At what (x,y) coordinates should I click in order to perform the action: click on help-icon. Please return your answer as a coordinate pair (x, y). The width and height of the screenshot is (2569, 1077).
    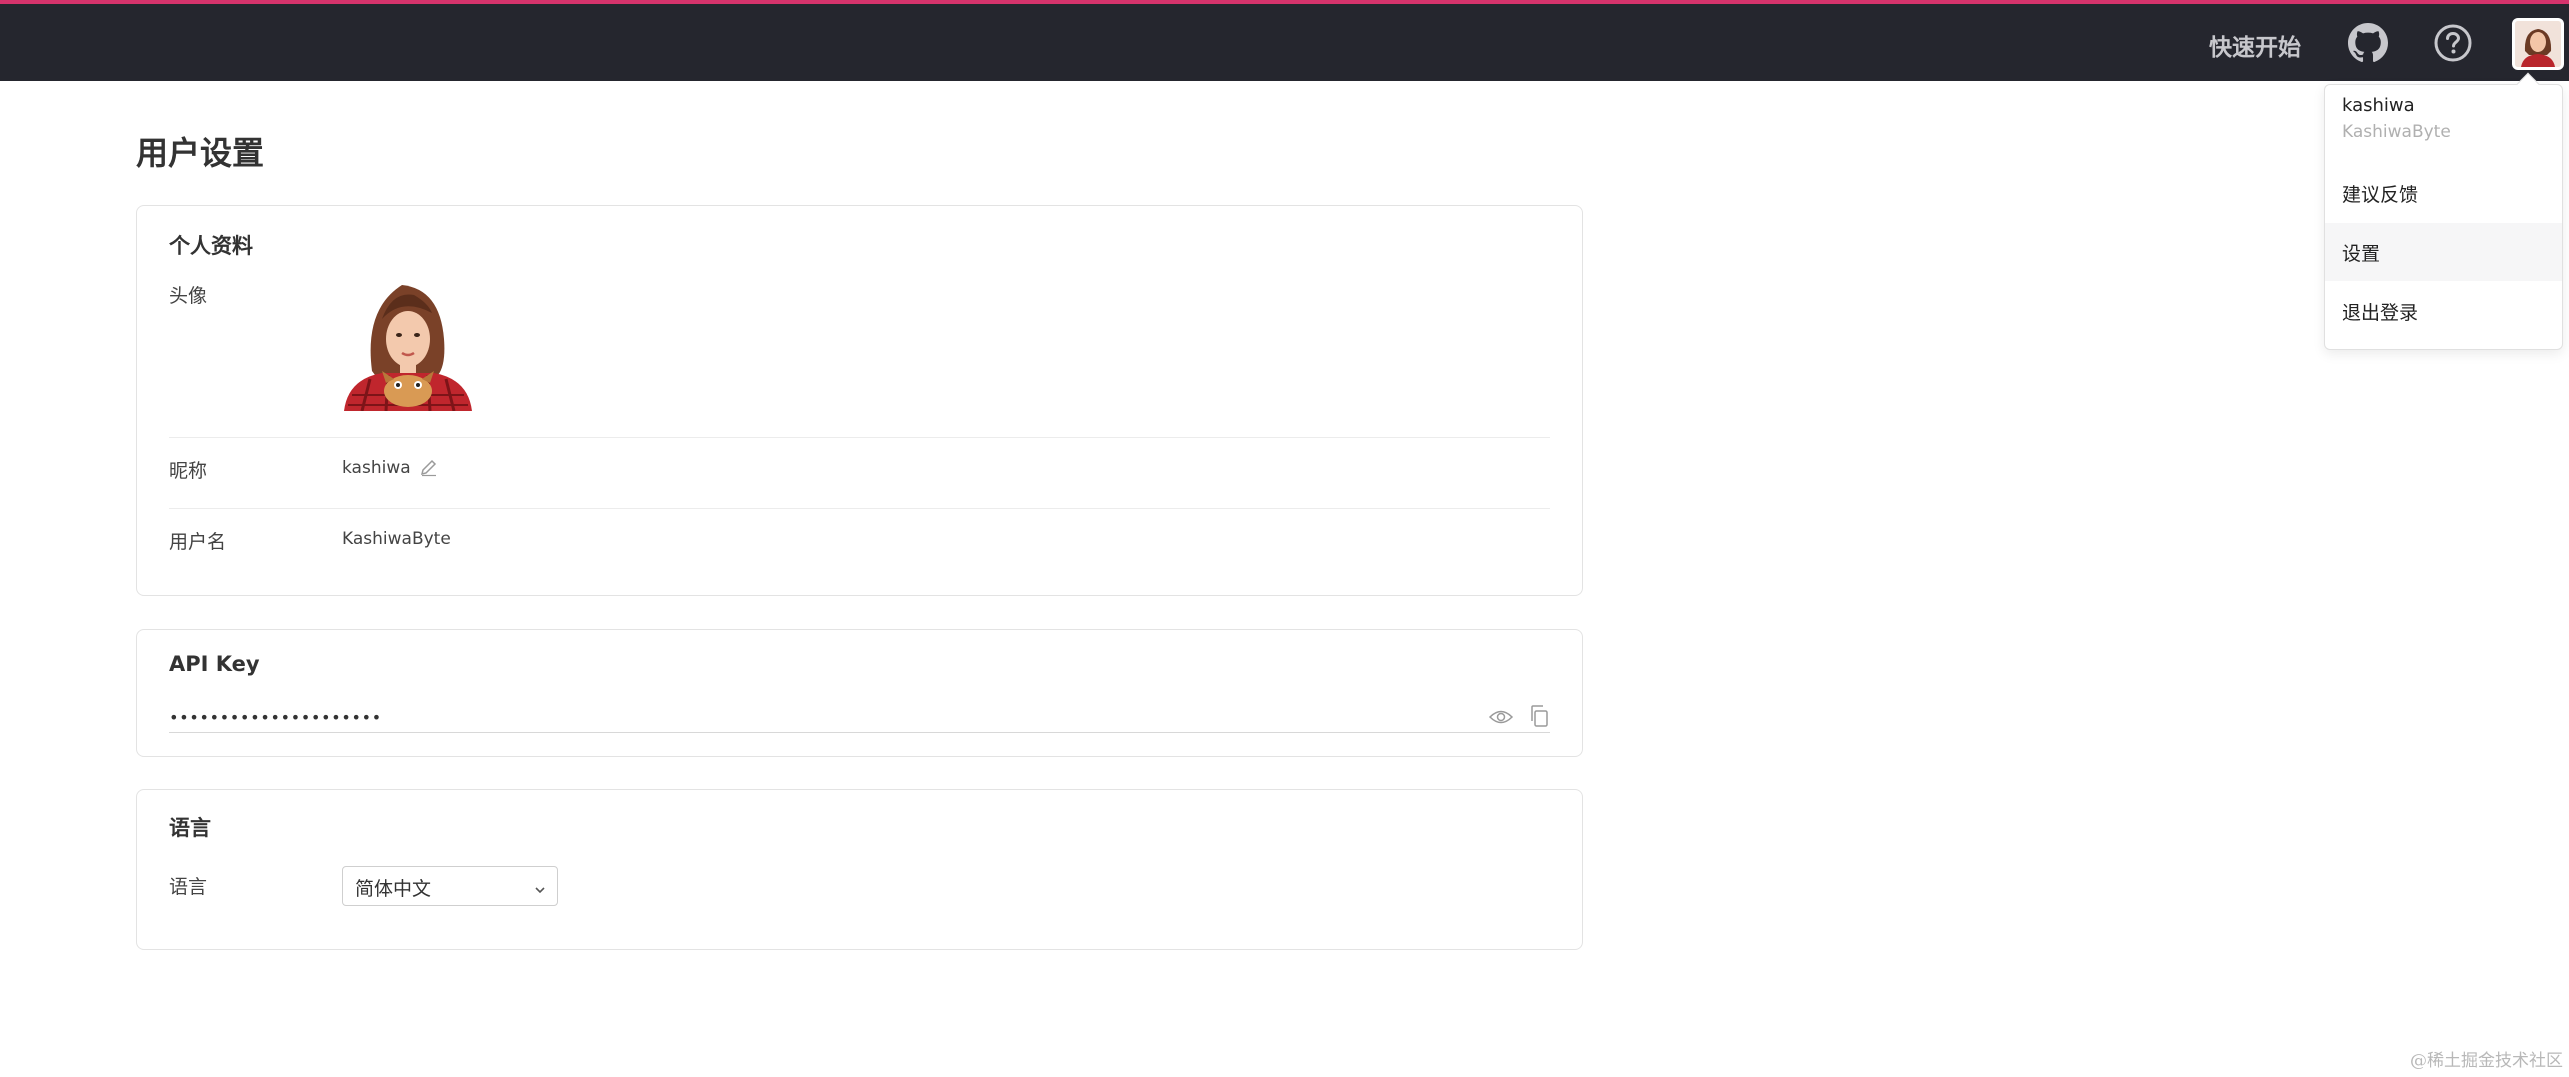
    Looking at the image, I should click on (2453, 43).